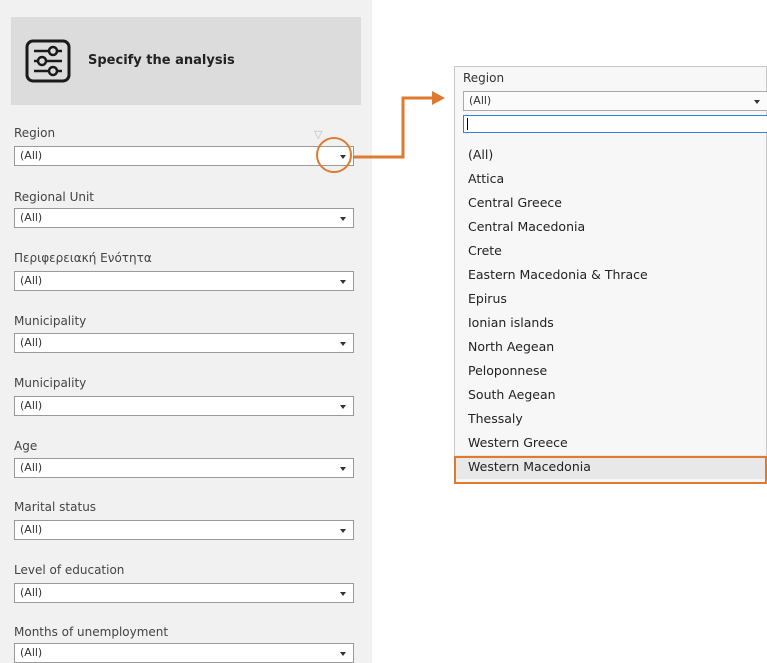 This screenshot has height=663, width=767. What do you see at coordinates (611, 443) in the screenshot?
I see `dropdown-option: Western Greece` at bounding box center [611, 443].